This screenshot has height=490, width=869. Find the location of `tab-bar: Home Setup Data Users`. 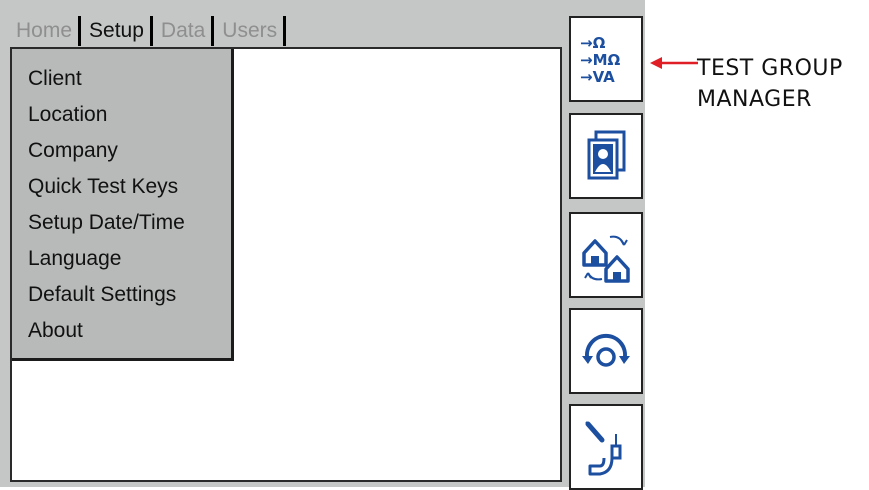

tab-bar: Home Setup Data Users is located at coordinates (149, 31).